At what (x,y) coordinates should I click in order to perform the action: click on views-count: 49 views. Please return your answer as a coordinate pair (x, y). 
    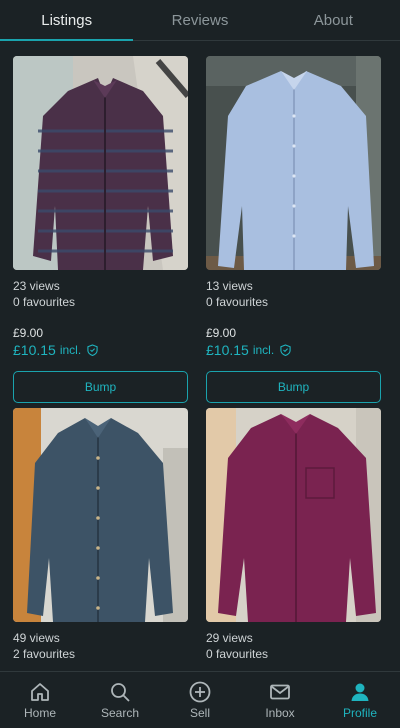
    Looking at the image, I should click on (36, 638).